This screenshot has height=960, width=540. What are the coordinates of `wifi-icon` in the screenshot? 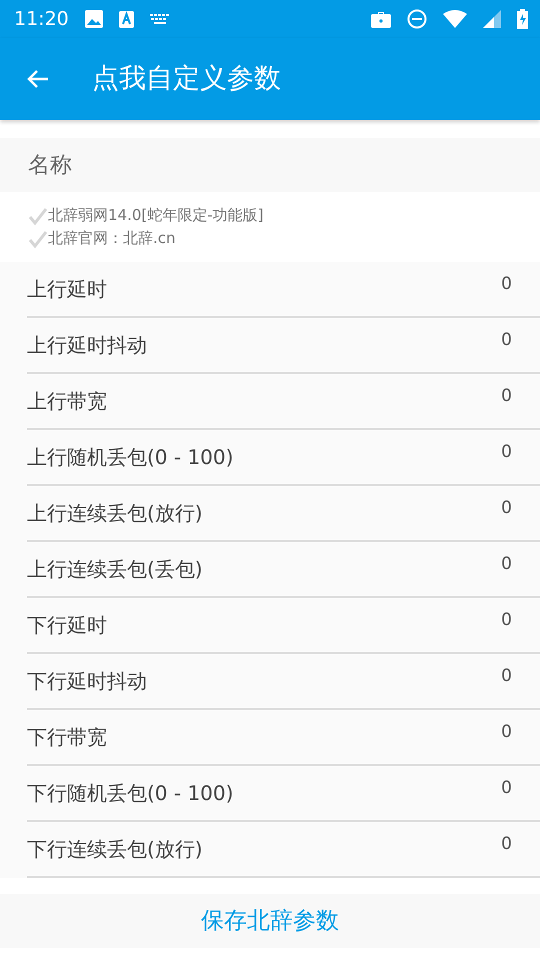 It's located at (455, 19).